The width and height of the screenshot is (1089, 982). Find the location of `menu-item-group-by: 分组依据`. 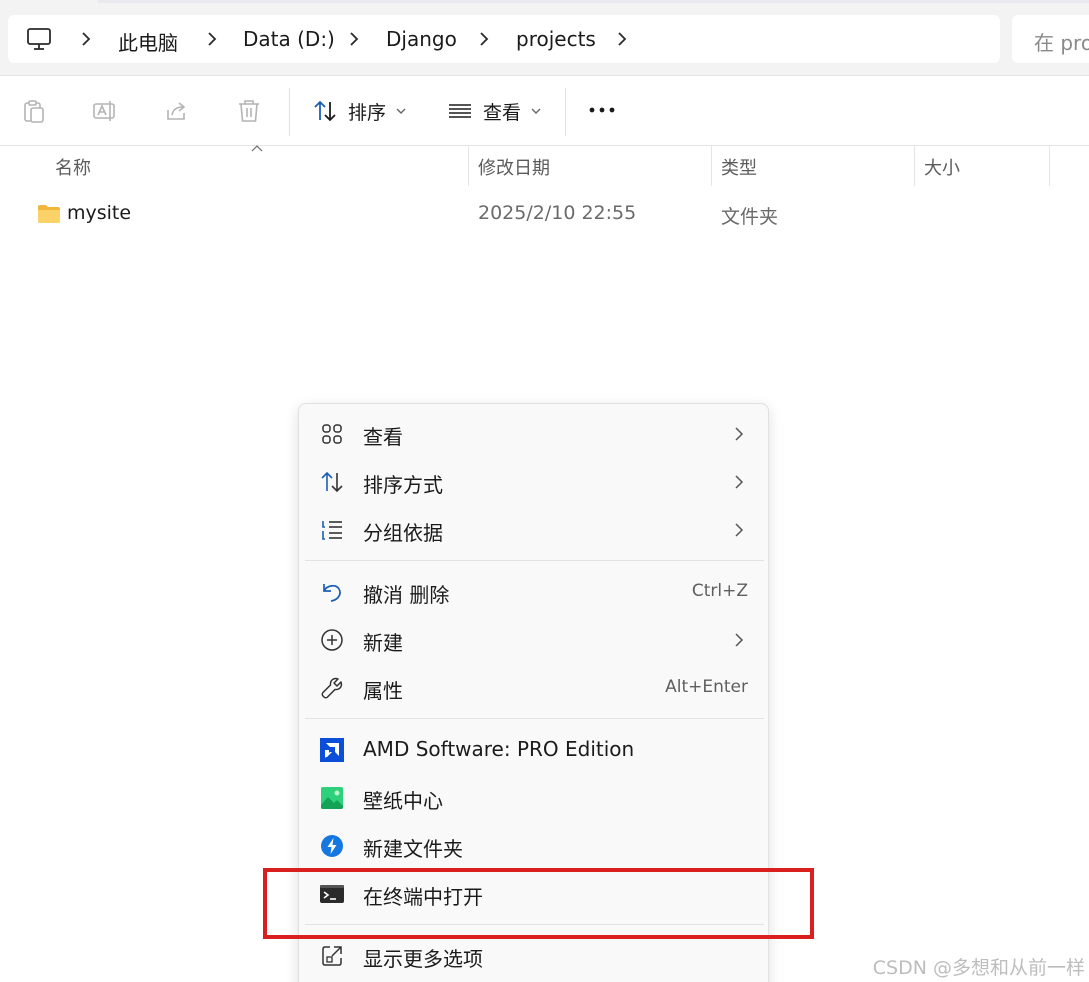

menu-item-group-by: 分组依据 is located at coordinates (534, 530).